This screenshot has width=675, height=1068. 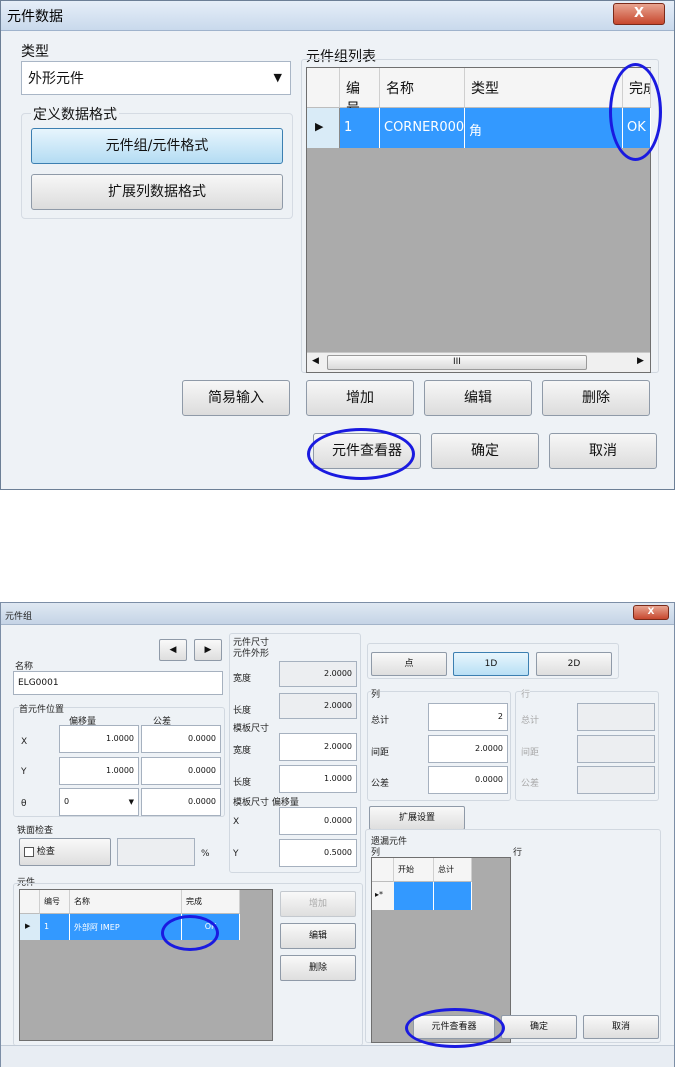 I want to click on scroll-grip: III, so click(x=457, y=362).